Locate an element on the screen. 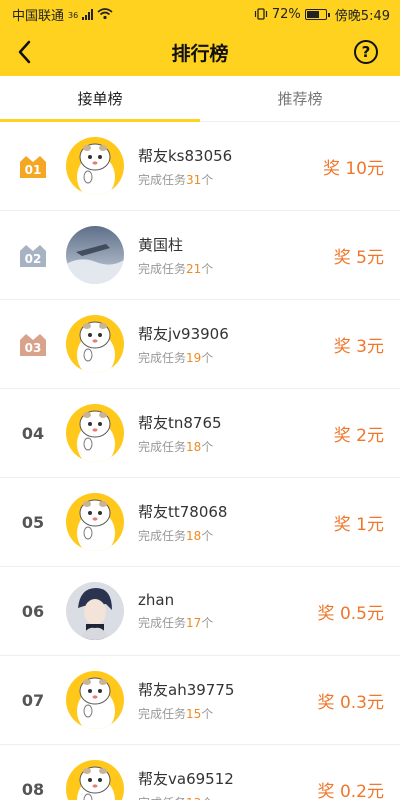 This screenshot has height=800, width=400. help-button: ? is located at coordinates (366, 52).